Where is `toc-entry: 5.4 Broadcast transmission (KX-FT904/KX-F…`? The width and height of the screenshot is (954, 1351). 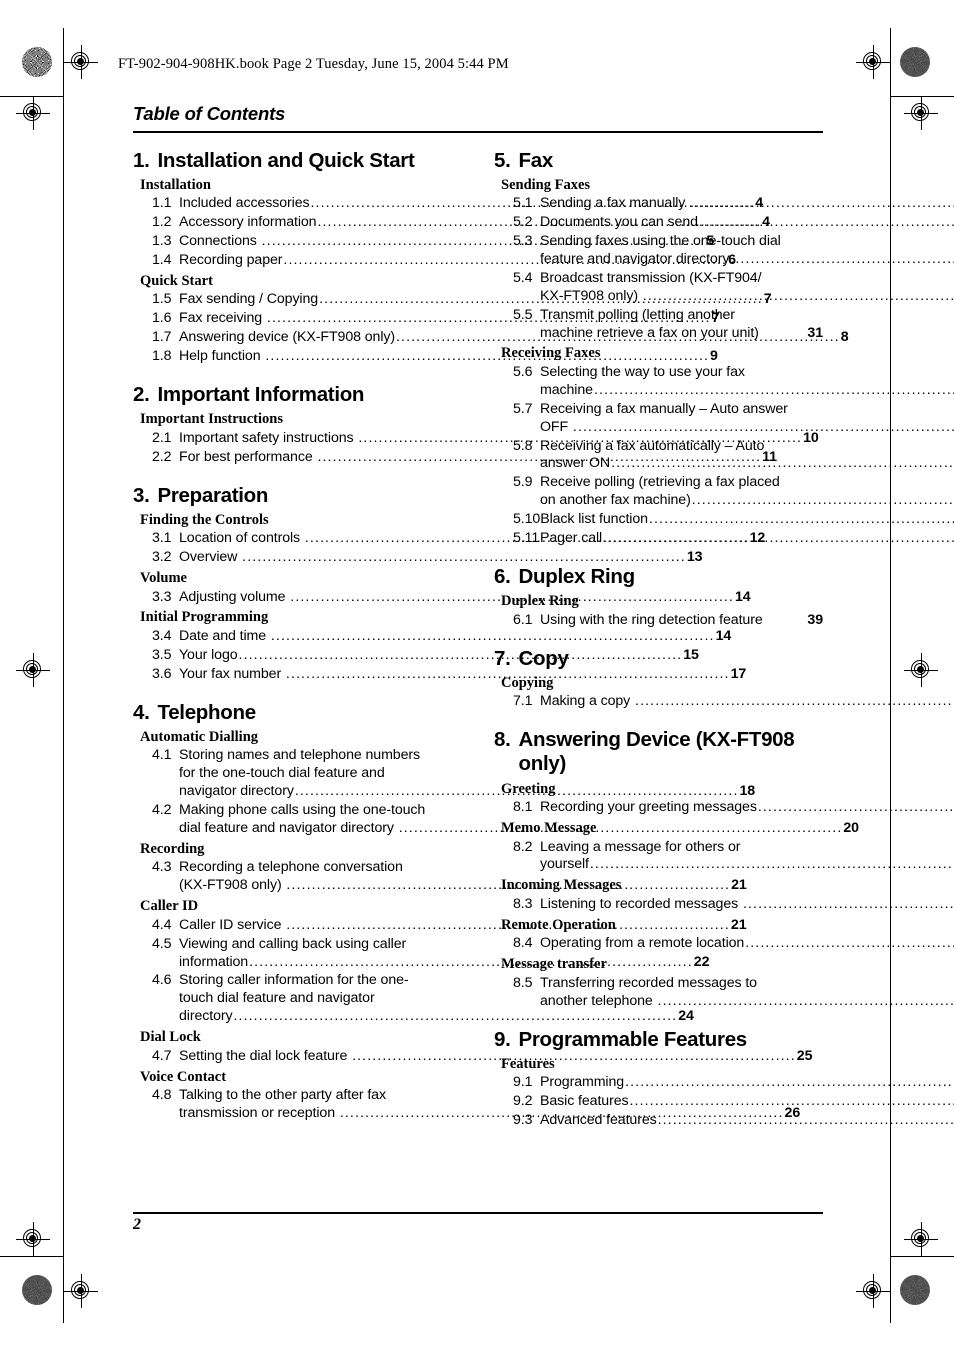 toc-entry: 5.4 Broadcast transmission (KX-FT904/KX-F… is located at coordinates (658, 288).